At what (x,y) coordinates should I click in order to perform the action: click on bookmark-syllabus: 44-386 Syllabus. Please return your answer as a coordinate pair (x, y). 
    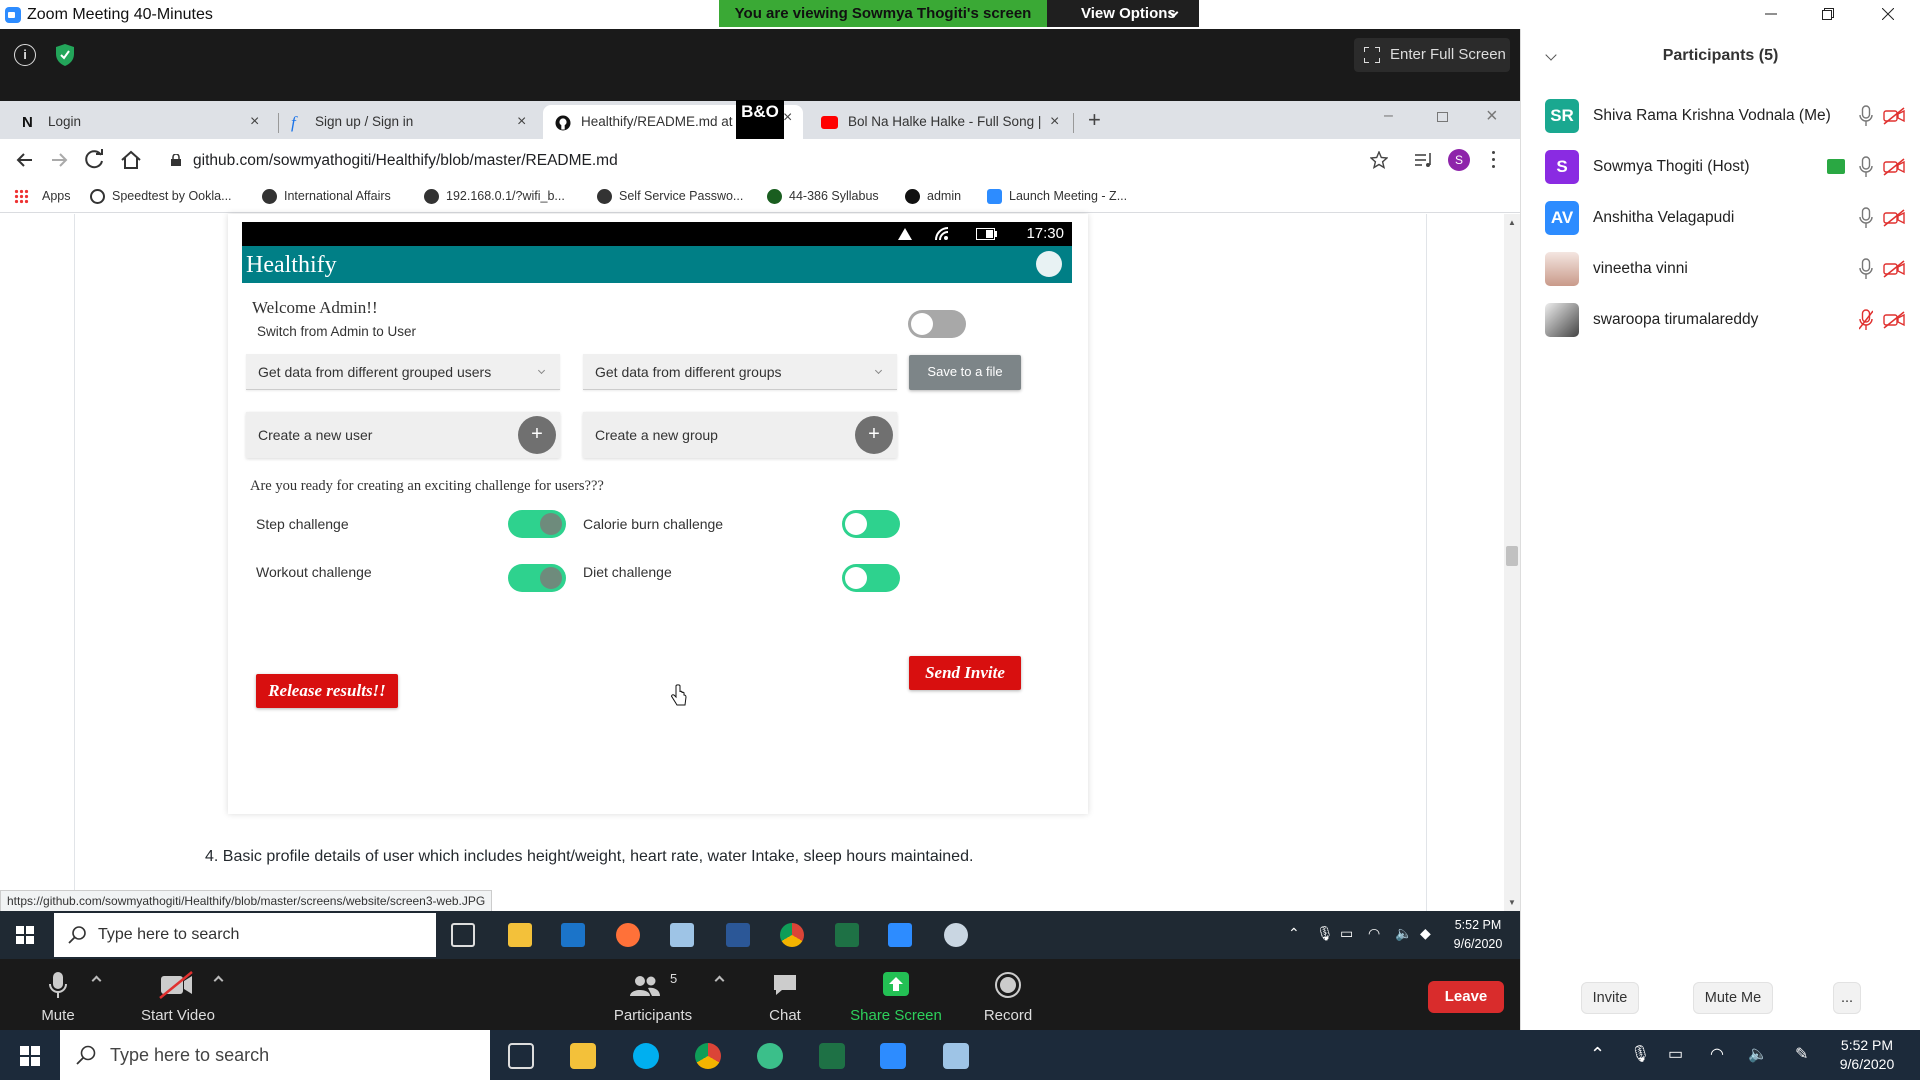
    Looking at the image, I should click on (823, 196).